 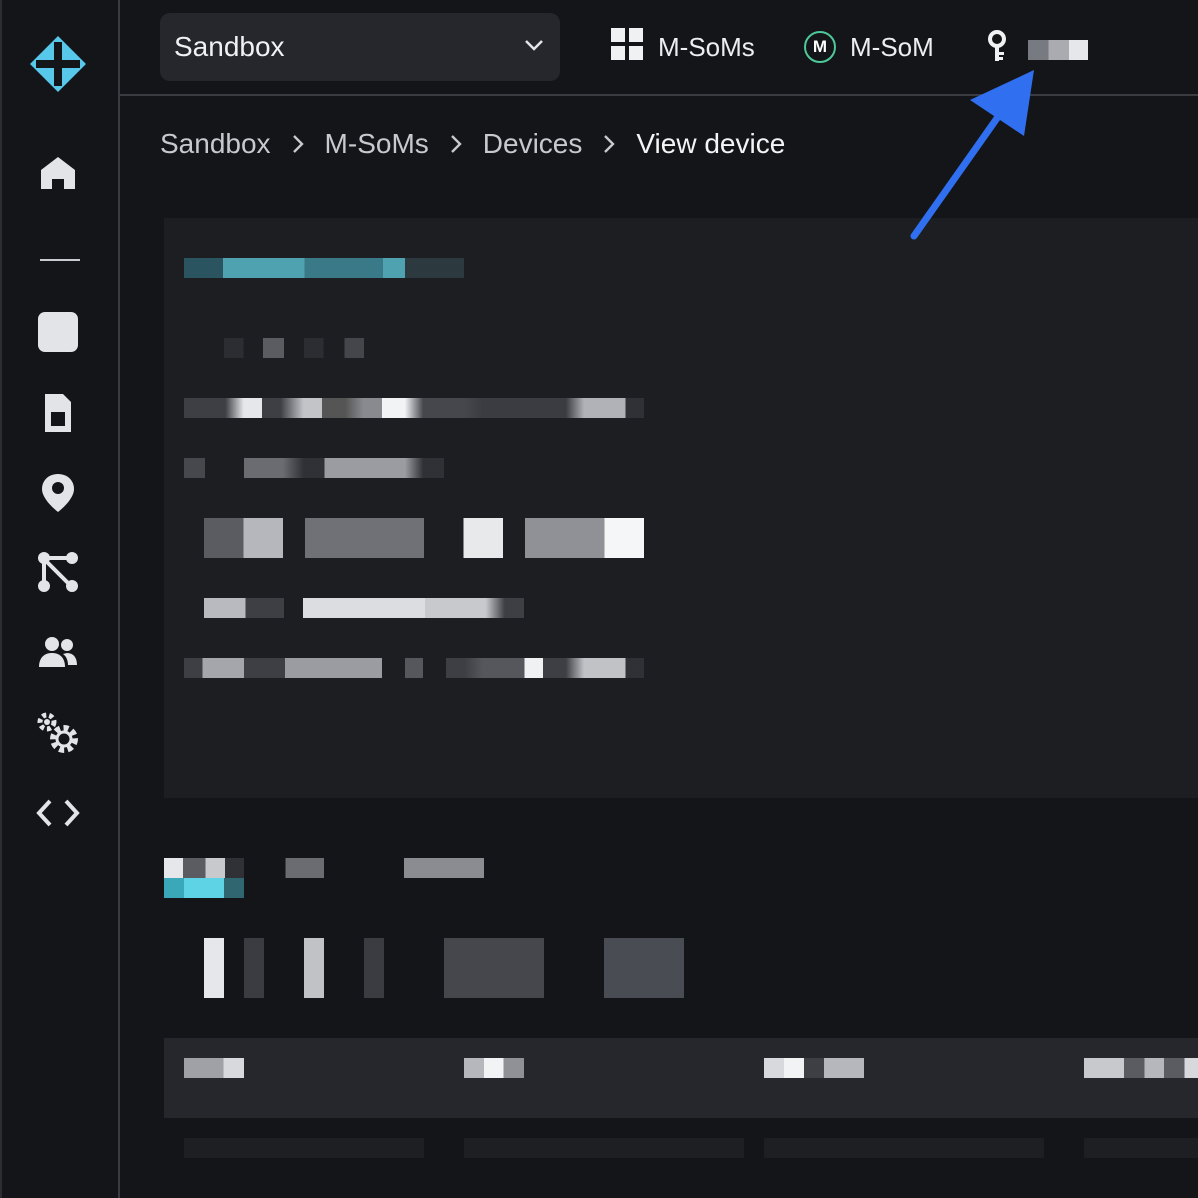 I want to click on platform-link: M M-SoM, so click(x=869, y=47).